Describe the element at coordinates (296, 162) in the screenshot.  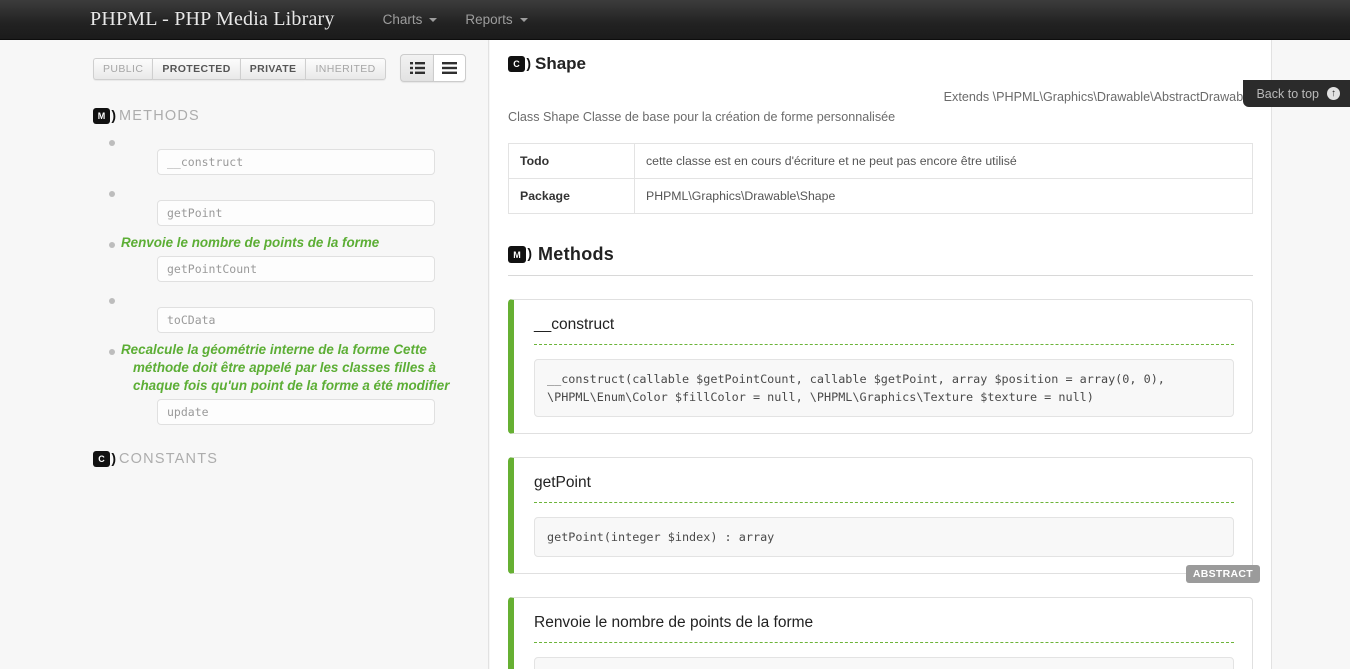
I see `method-name-box: __construct` at that location.